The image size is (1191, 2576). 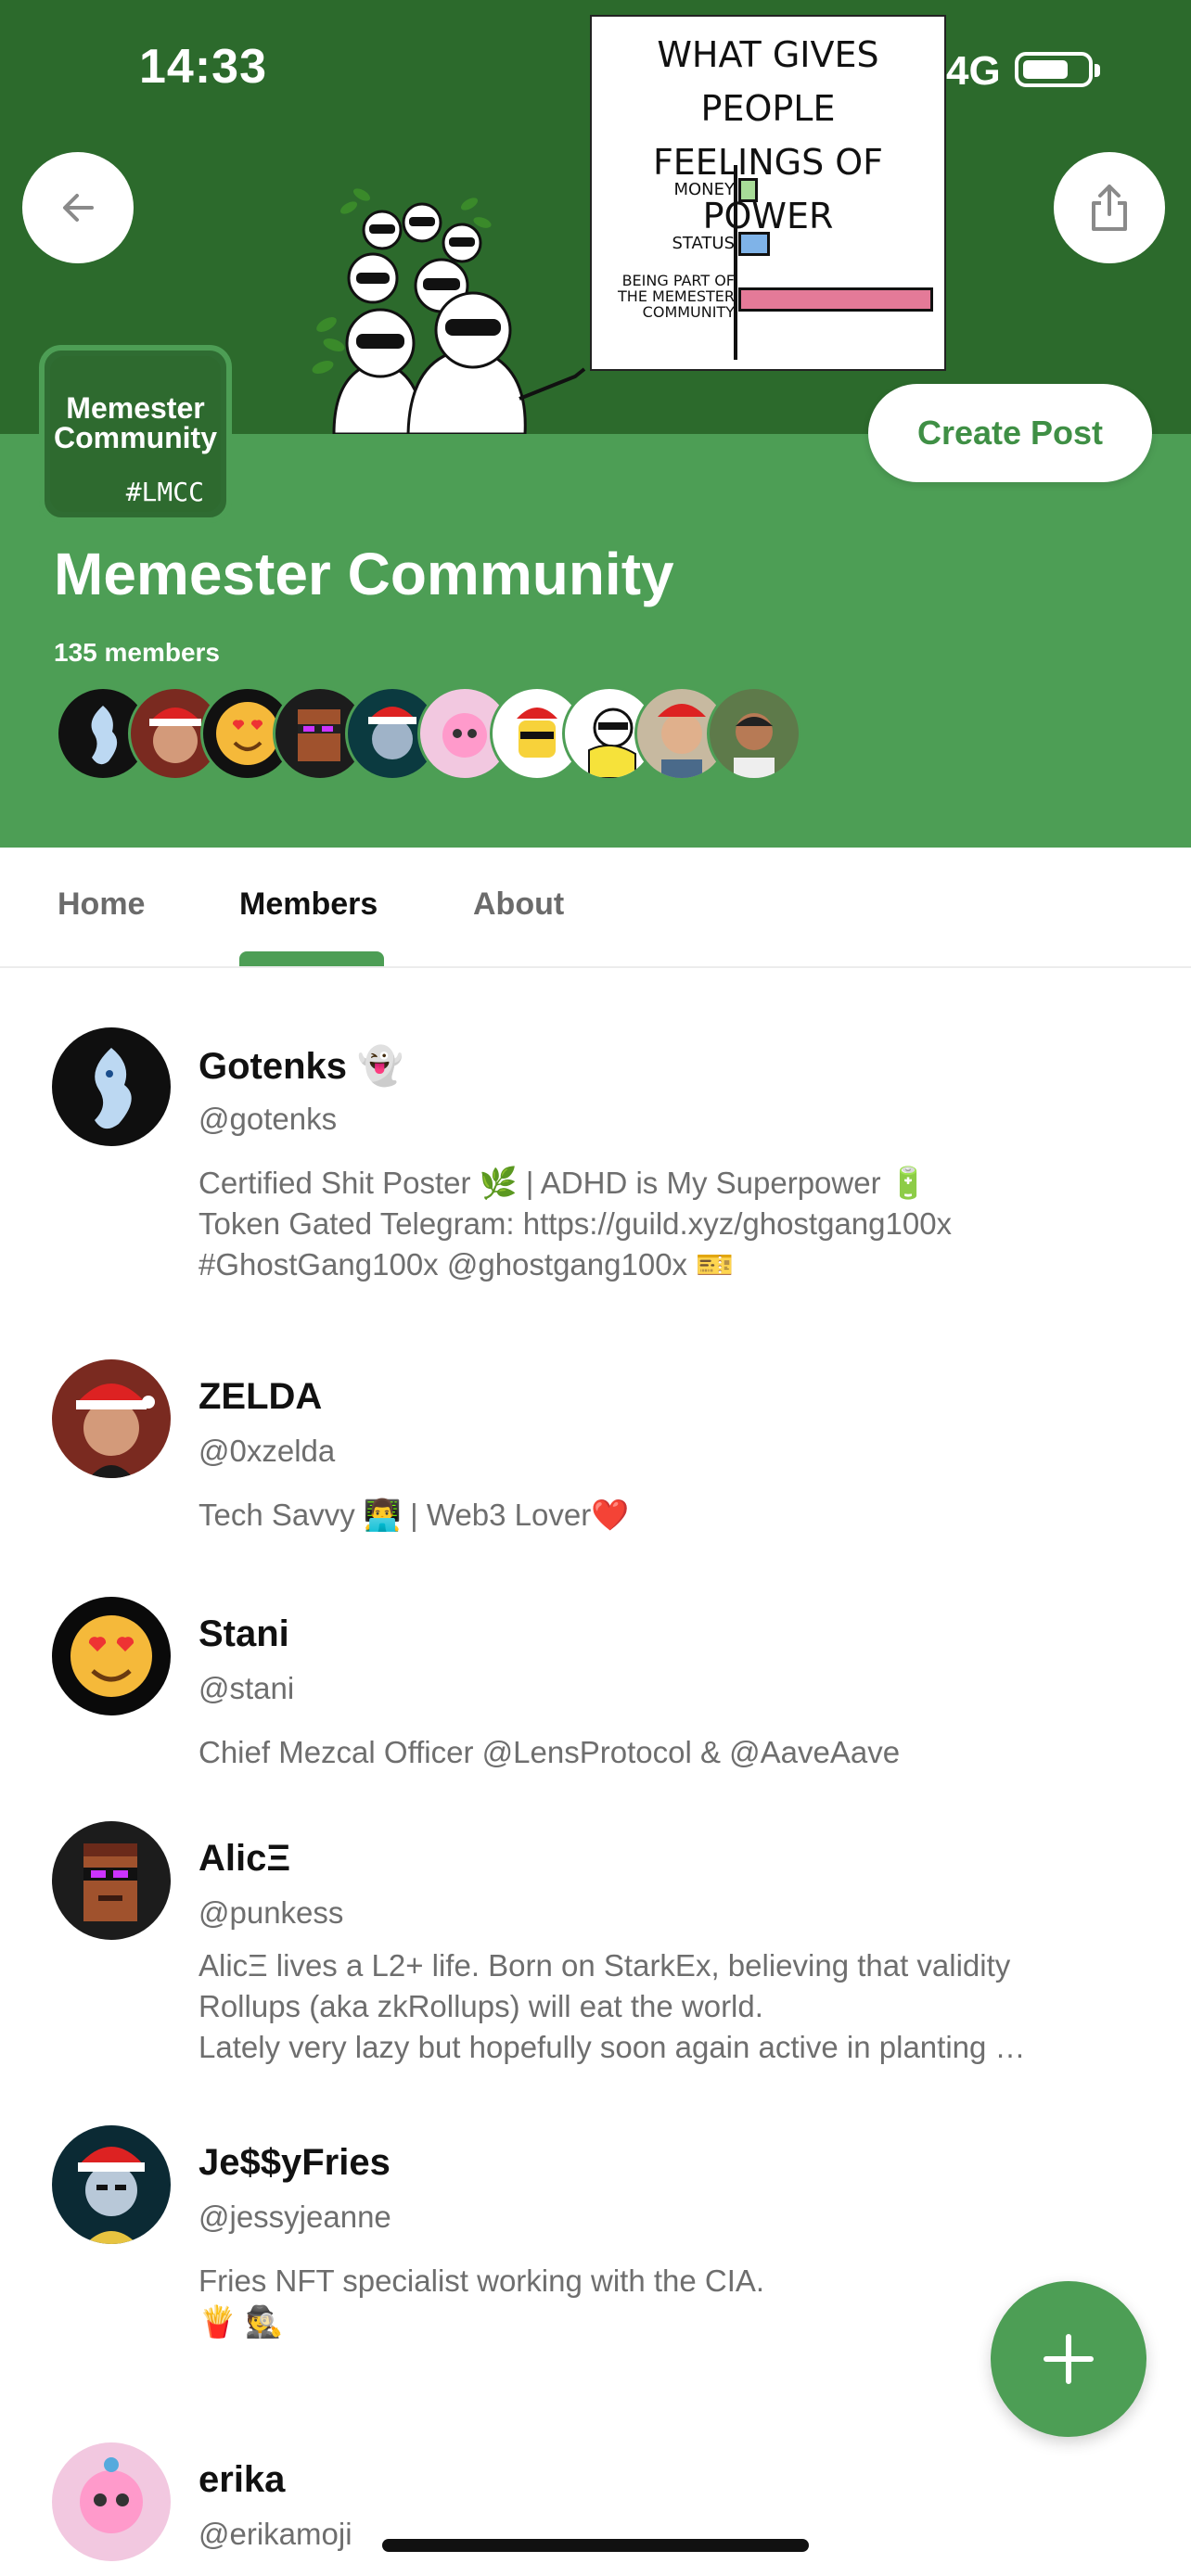 What do you see at coordinates (676, 296) in the screenshot?
I see `comic-label-community: BEING PART OF THE MEMESTER COMMUNITY` at bounding box center [676, 296].